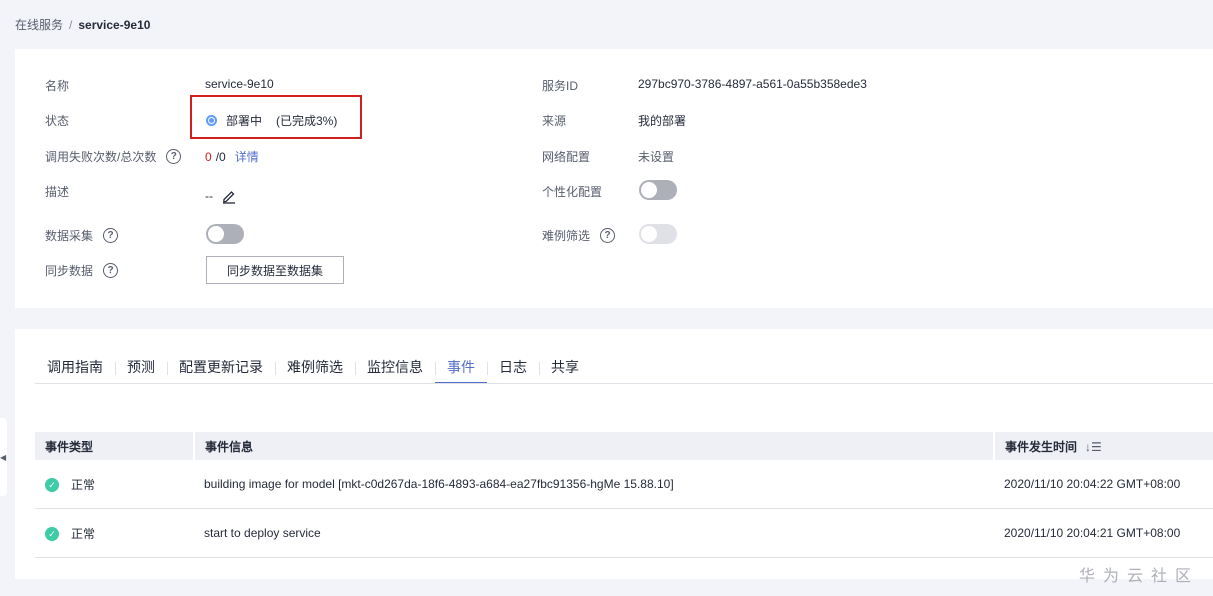  Describe the element at coordinates (566, 236) in the screenshot. I see `hard-example-label-text: 难例筛选` at that location.